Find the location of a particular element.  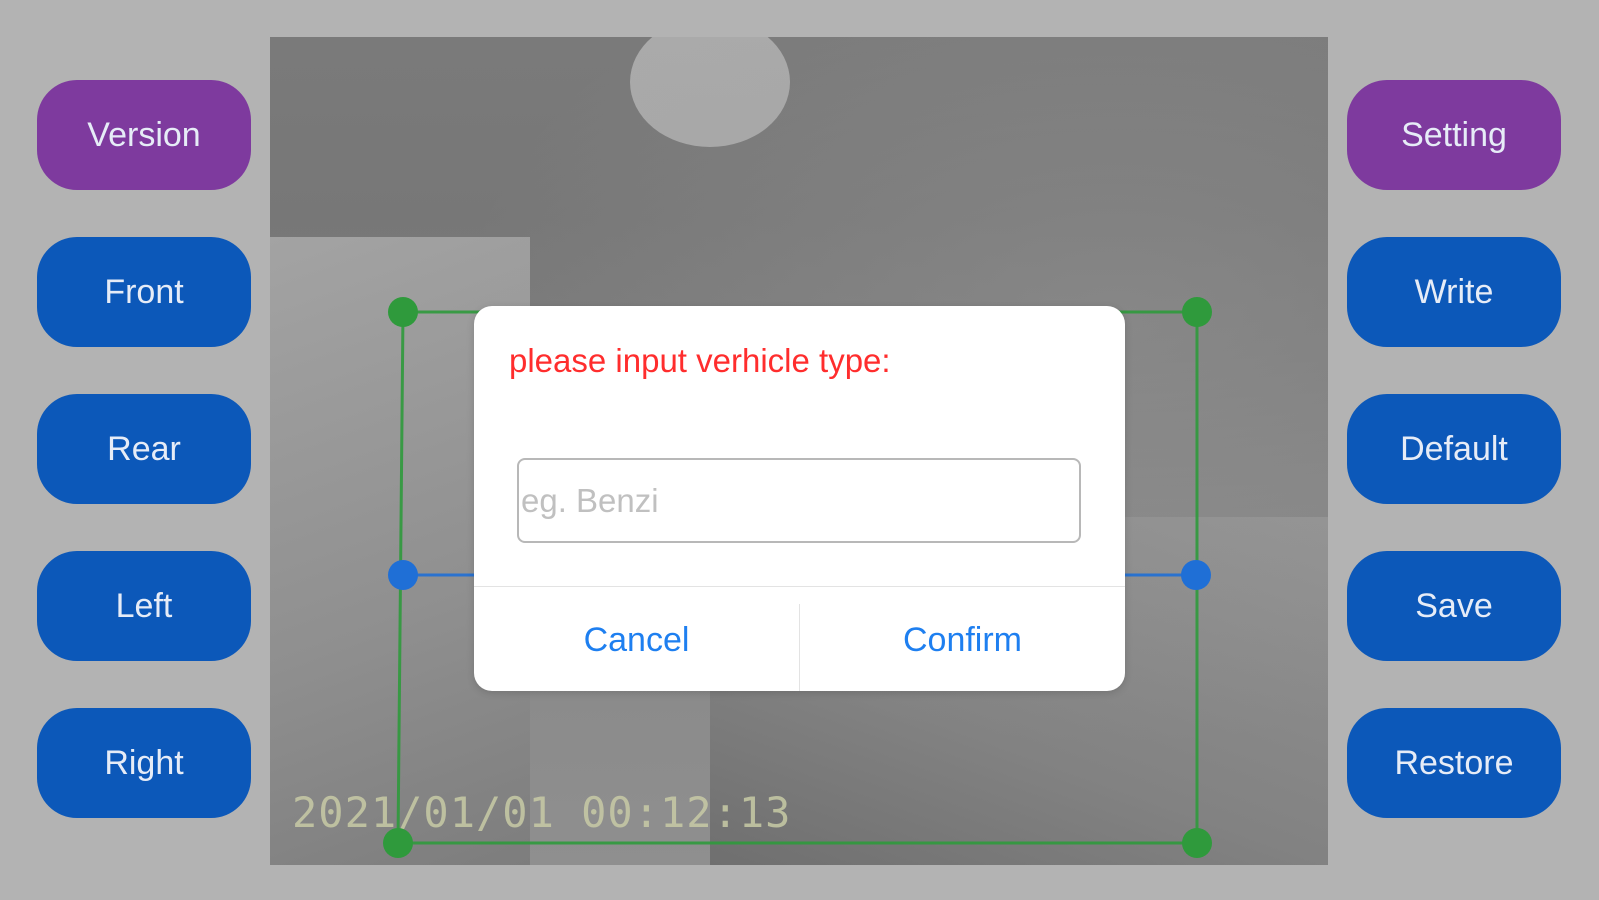

confirm-button: Confirm is located at coordinates (962, 640).